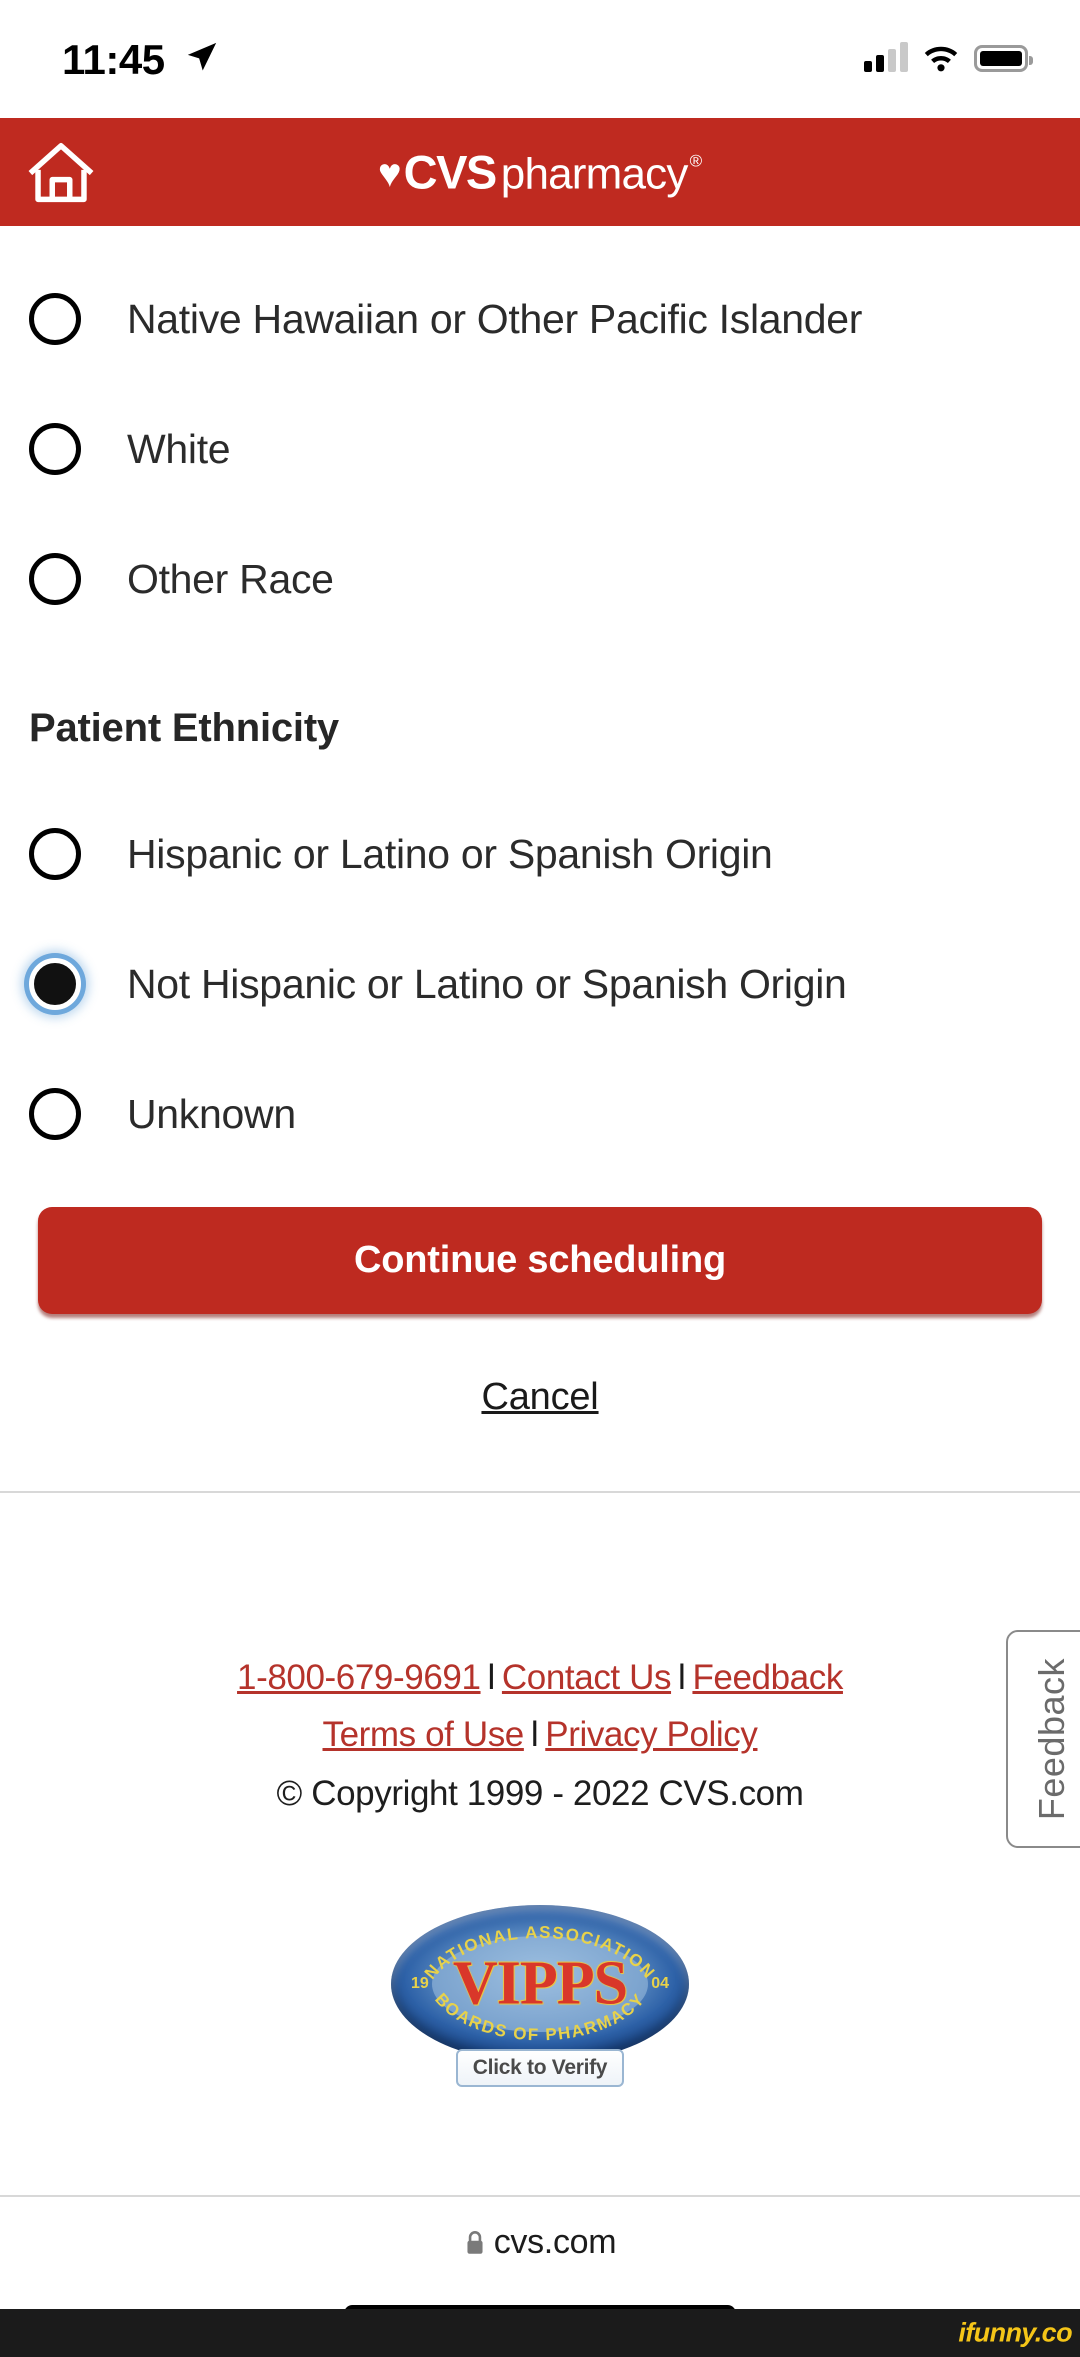  Describe the element at coordinates (555, 2242) in the screenshot. I see `url-text: cvs.com` at that location.